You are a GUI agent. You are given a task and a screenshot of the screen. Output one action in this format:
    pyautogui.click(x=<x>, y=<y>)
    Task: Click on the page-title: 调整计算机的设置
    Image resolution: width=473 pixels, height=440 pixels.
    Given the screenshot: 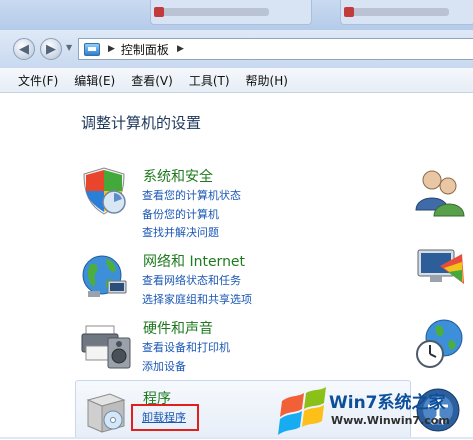 What is the action you would take?
    pyautogui.click(x=141, y=123)
    